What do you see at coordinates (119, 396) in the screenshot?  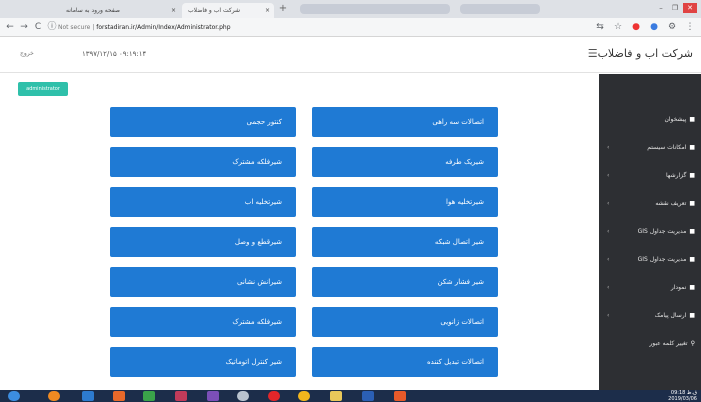 I see `media-player-icon` at bounding box center [119, 396].